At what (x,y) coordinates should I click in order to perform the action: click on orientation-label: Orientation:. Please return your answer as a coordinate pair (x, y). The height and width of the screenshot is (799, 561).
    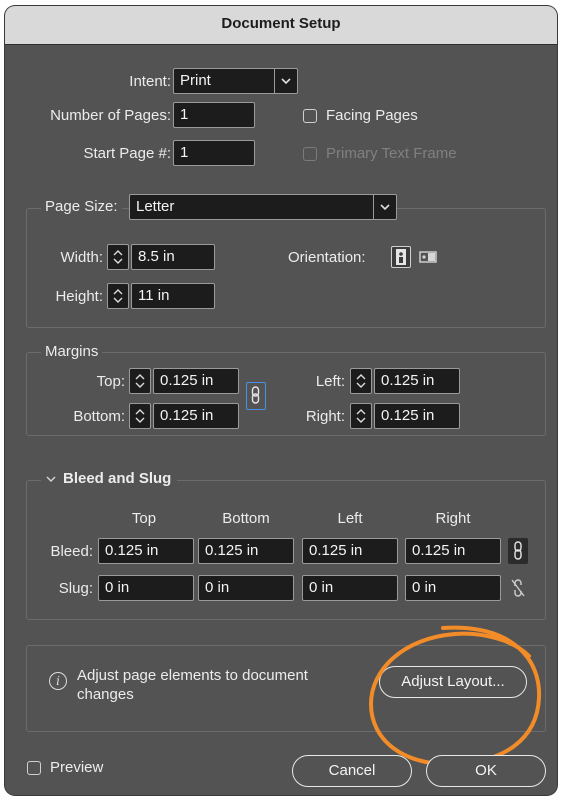
    Looking at the image, I should click on (327, 257).